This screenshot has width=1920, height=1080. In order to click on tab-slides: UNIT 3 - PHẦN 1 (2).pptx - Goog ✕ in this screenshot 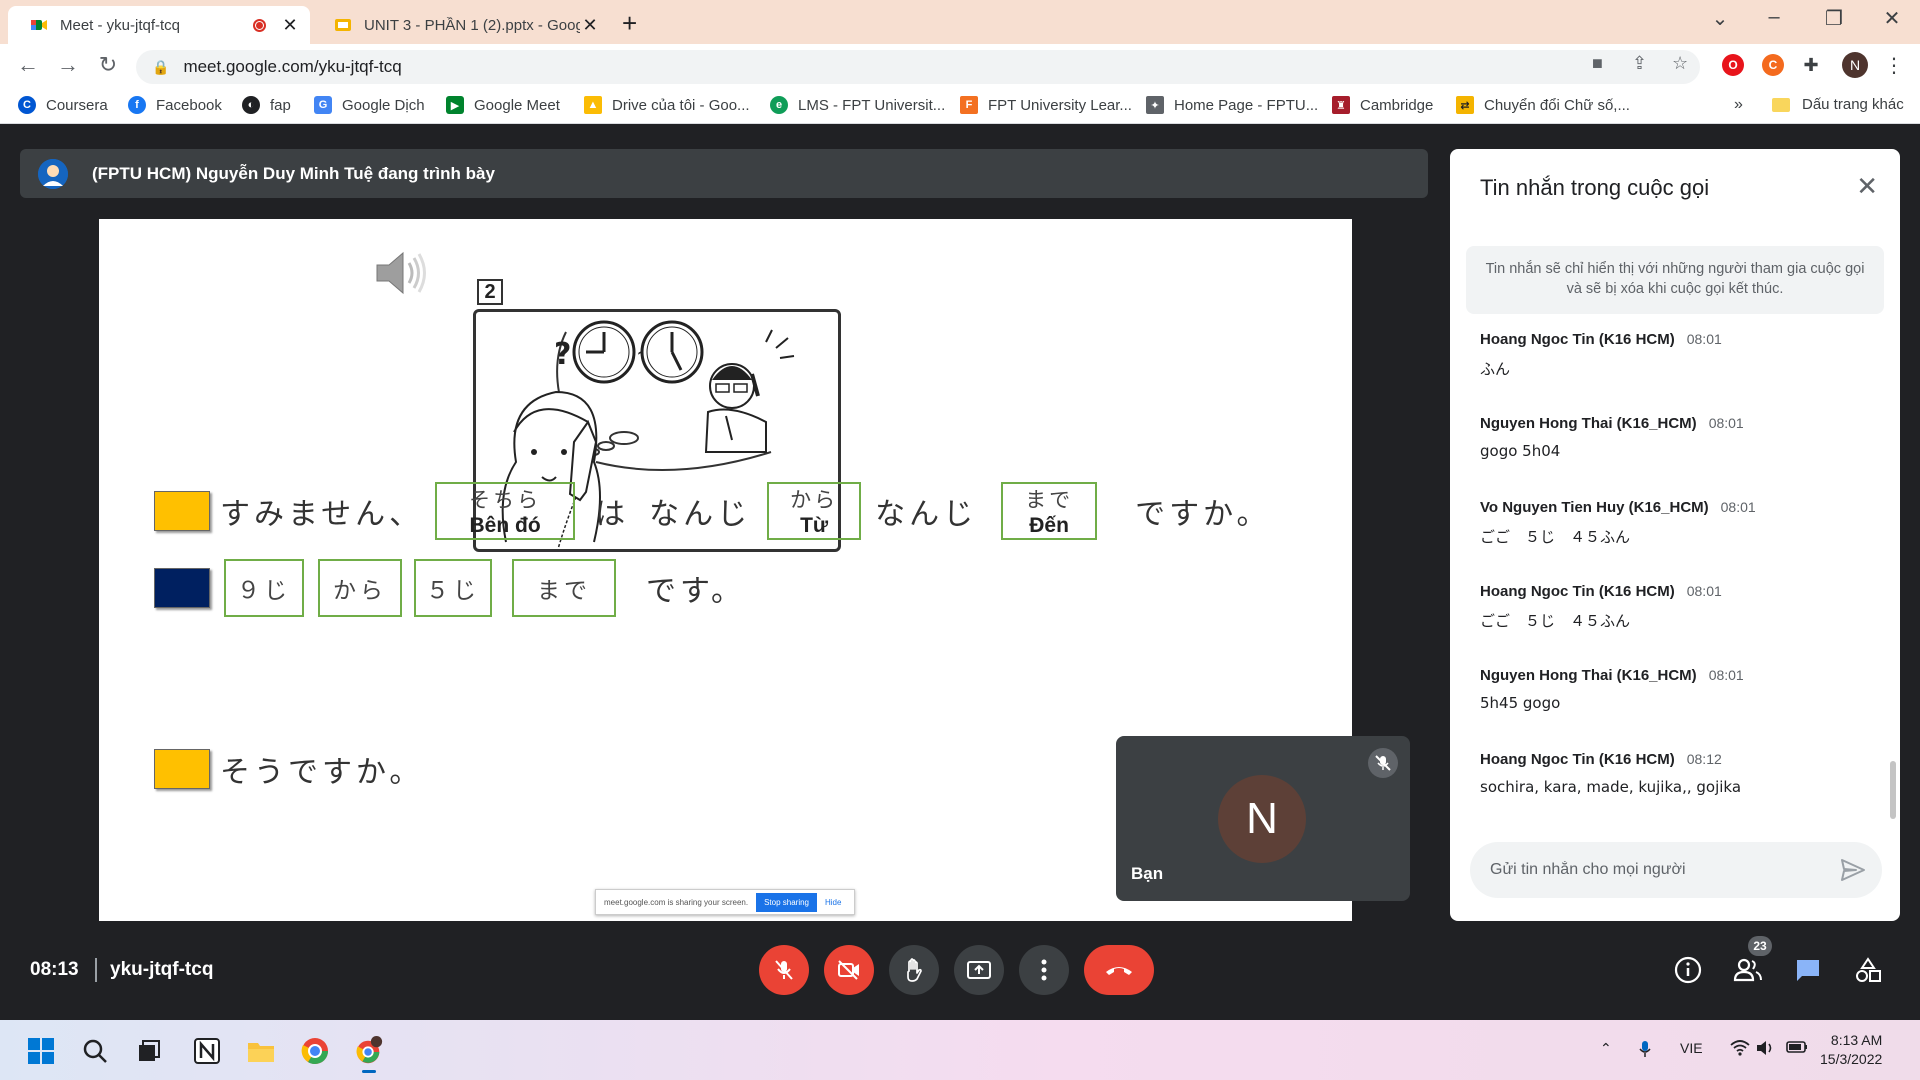, I will do `click(461, 25)`.